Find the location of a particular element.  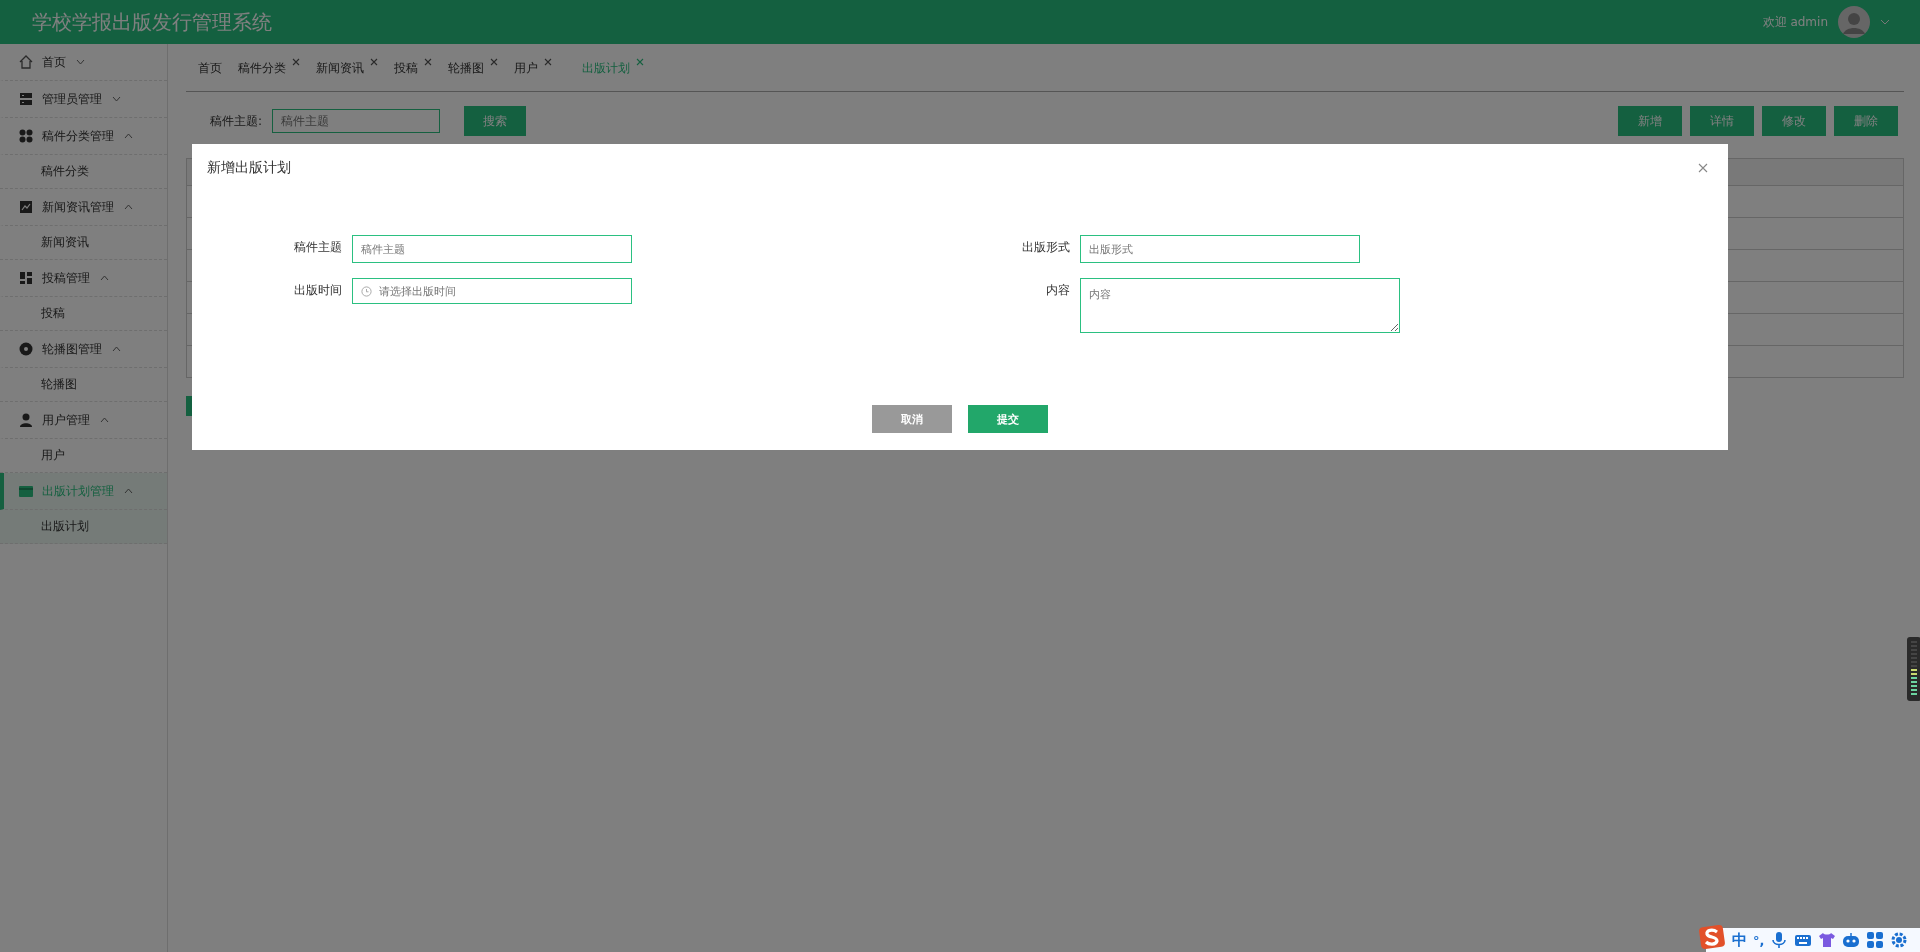

tab: 用户 is located at coordinates (533, 68).